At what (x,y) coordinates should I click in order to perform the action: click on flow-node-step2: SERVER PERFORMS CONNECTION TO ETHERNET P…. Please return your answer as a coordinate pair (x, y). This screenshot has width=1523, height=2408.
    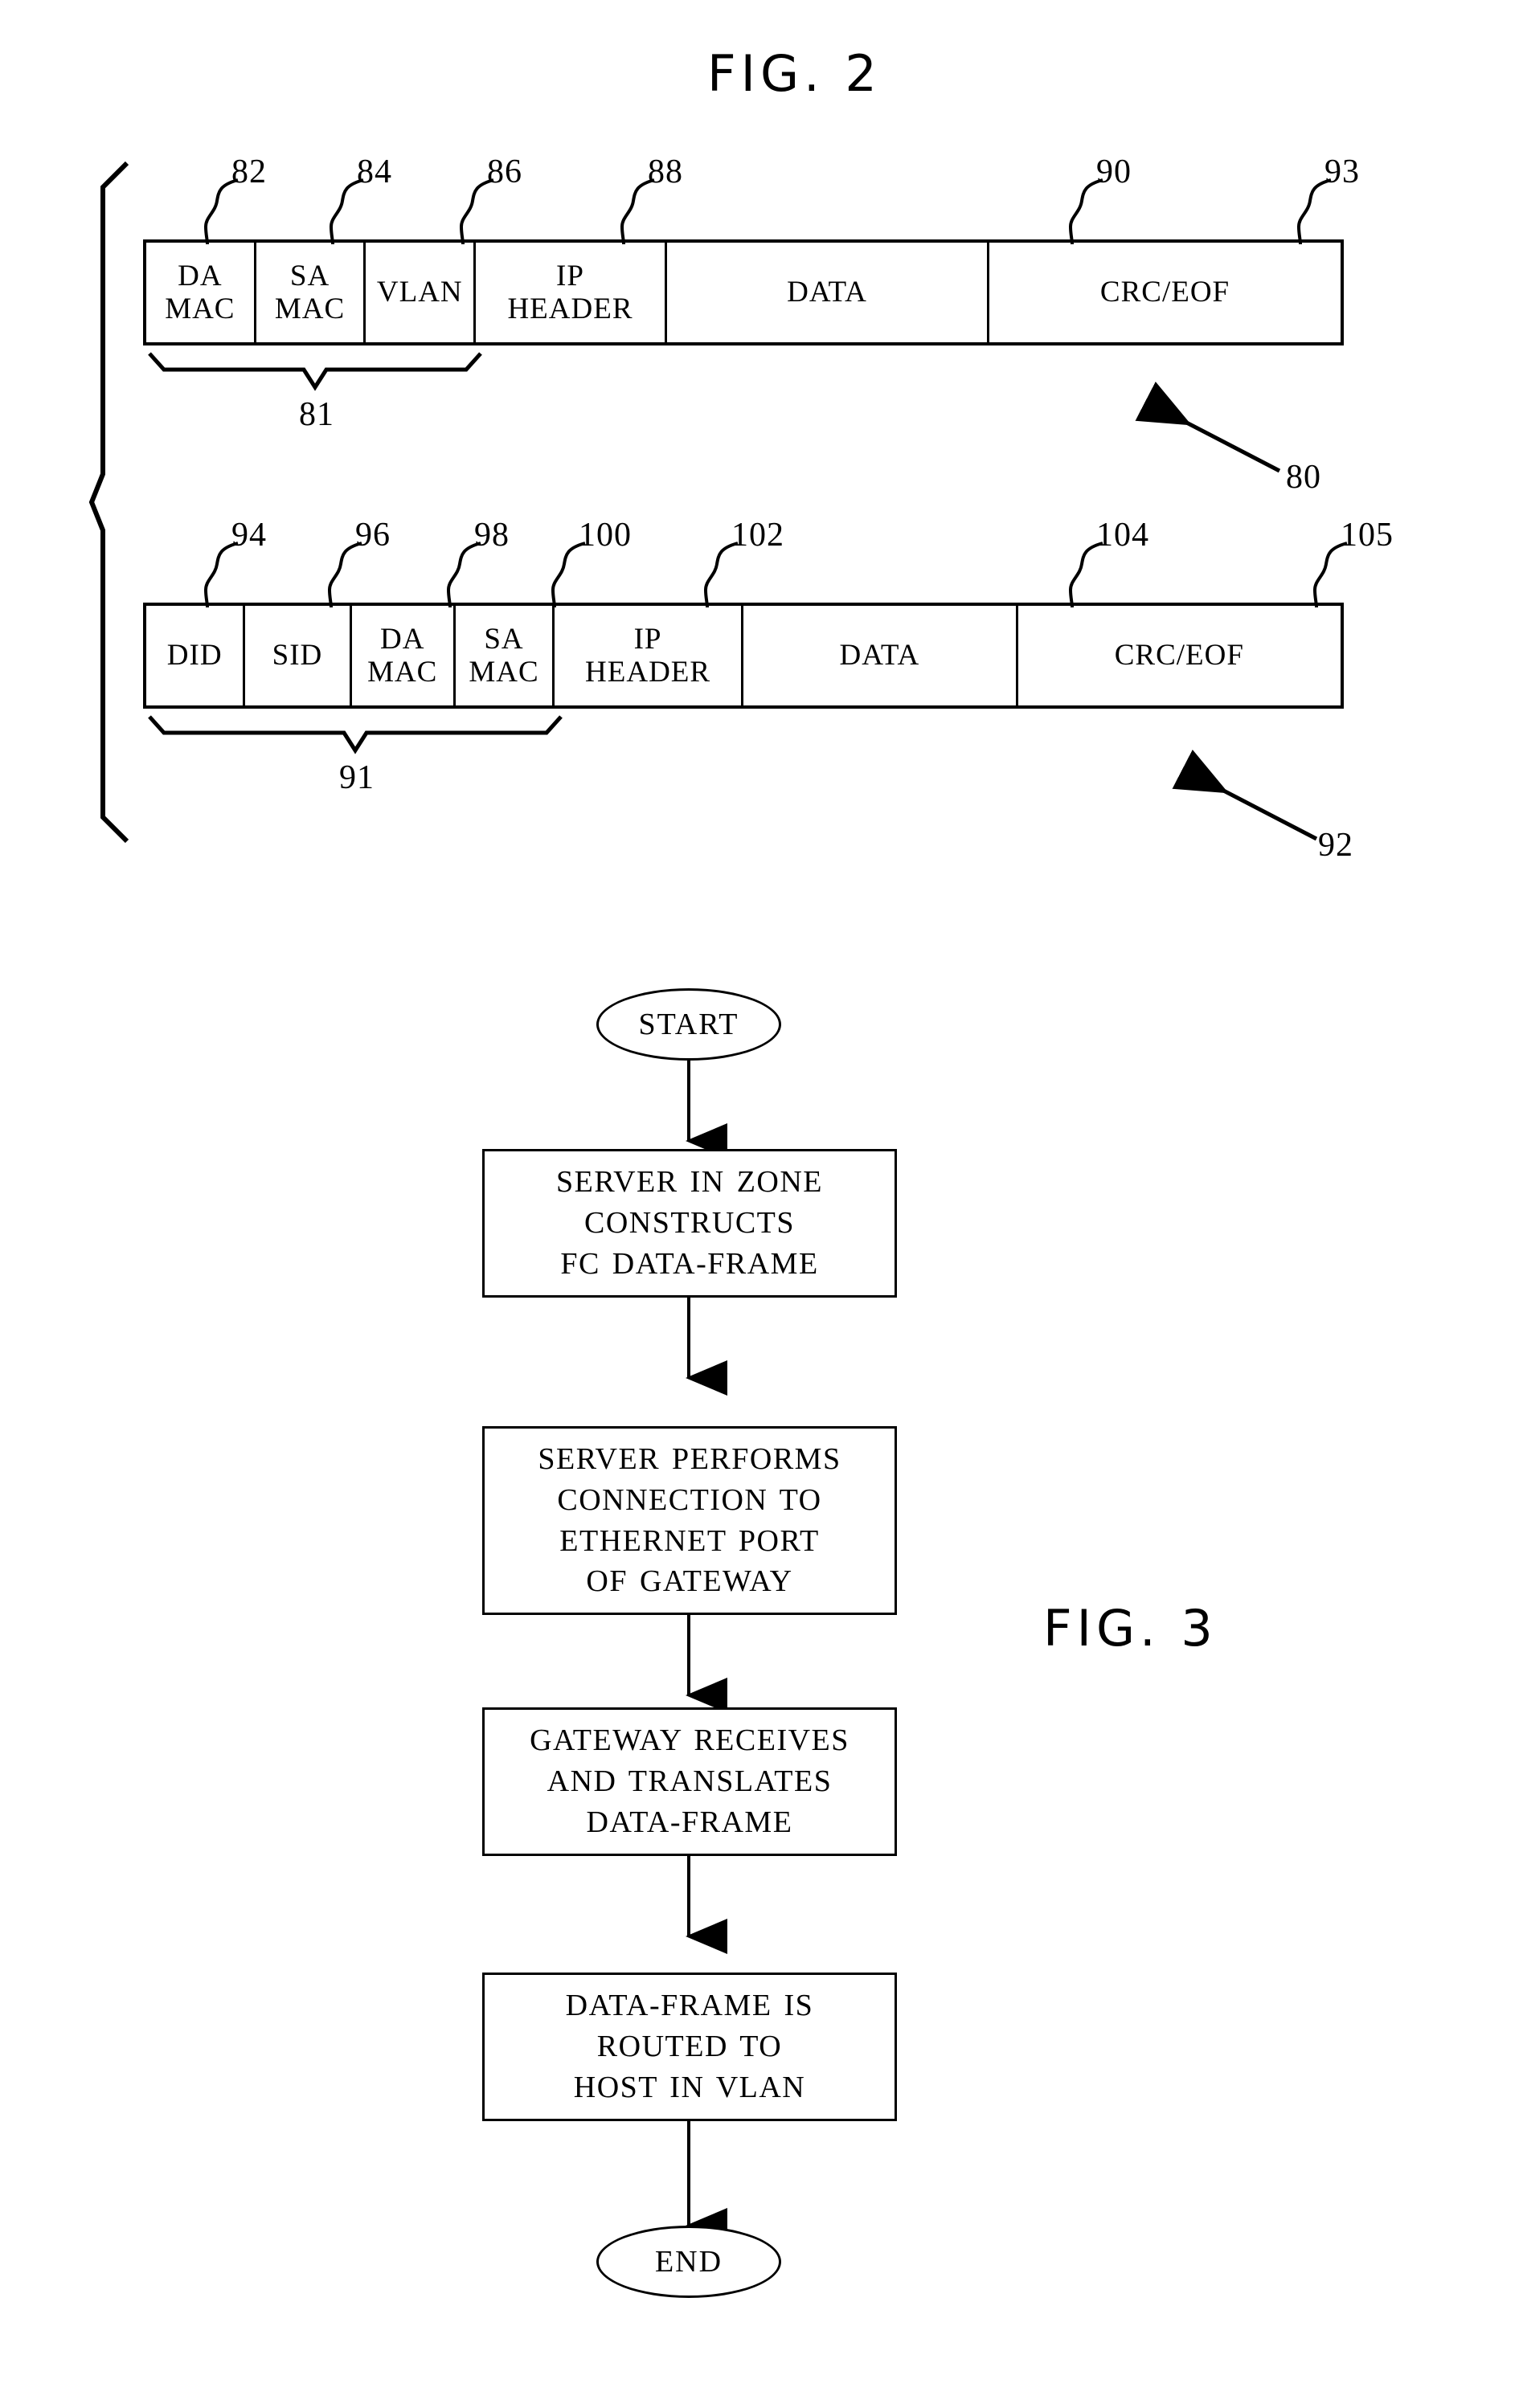
    Looking at the image, I should click on (689, 1520).